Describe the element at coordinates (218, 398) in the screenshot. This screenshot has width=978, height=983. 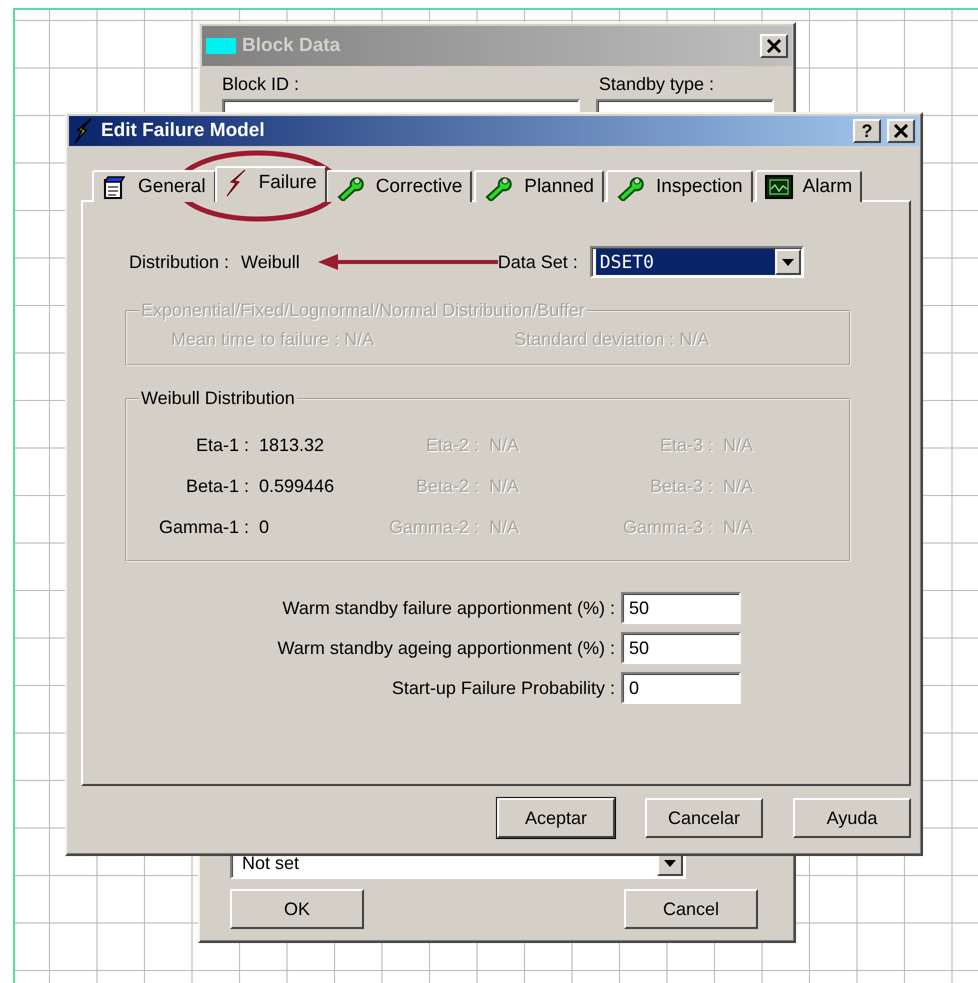
I see `group-title: Weibull Distribution` at that location.